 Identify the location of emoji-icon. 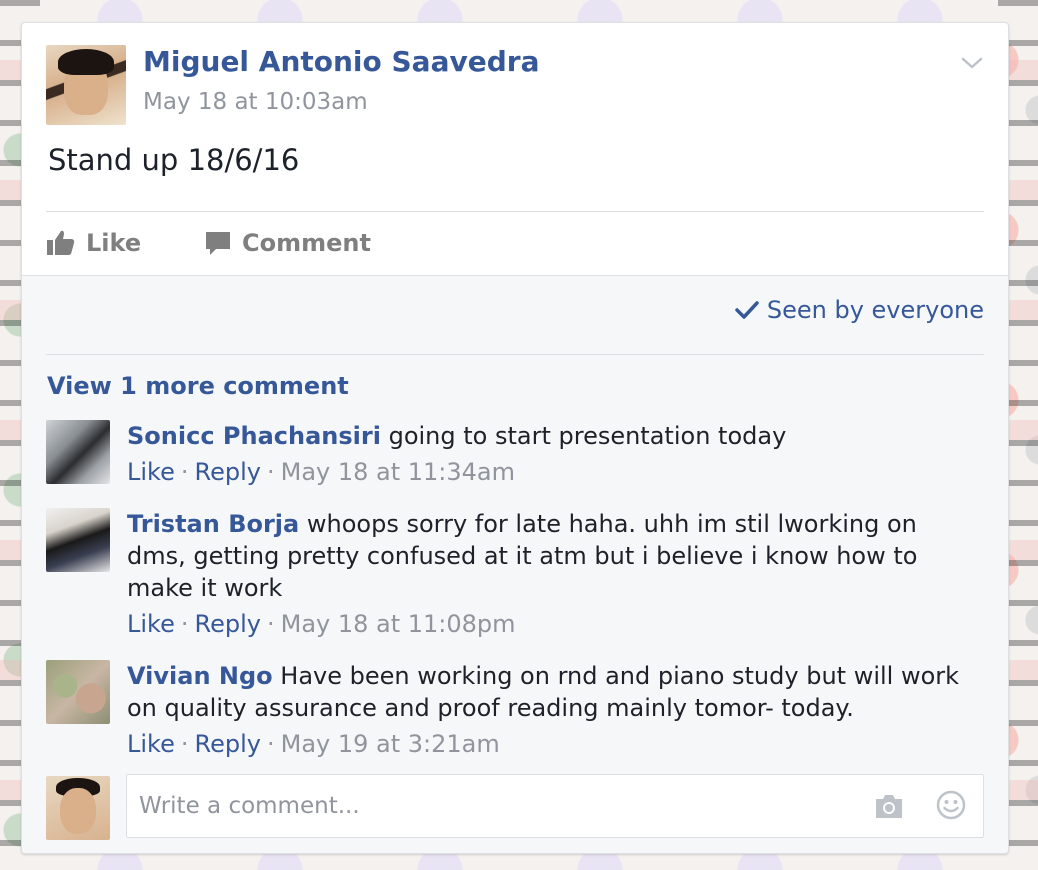
(951, 805).